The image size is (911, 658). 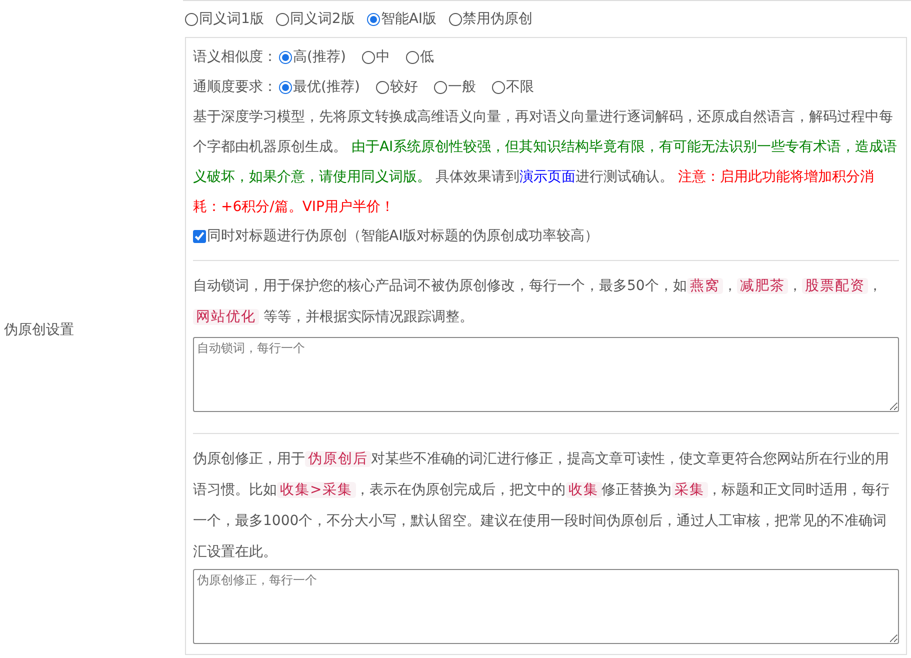 I want to click on similarity-radio: 低, so click(x=420, y=57).